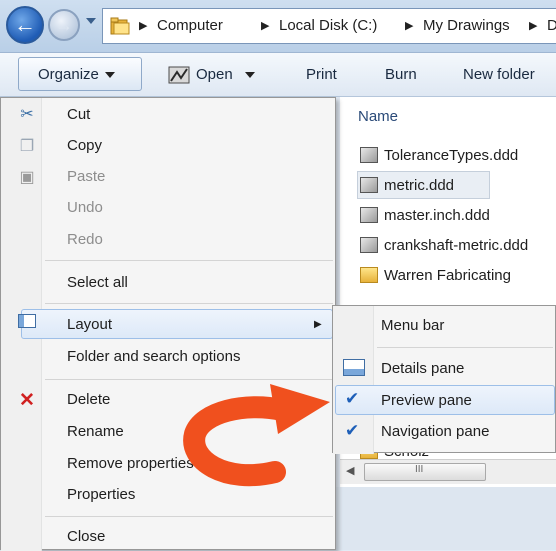 This screenshot has width=556, height=551. I want to click on submenu-item-preview-pane-label: Preview pane, so click(426, 400).